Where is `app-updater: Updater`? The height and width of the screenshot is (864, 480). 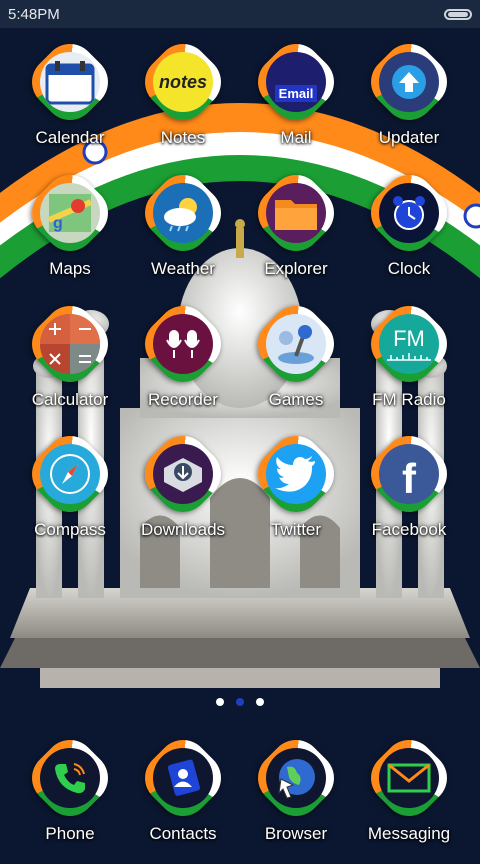 app-updater: Updater is located at coordinates (409, 100).